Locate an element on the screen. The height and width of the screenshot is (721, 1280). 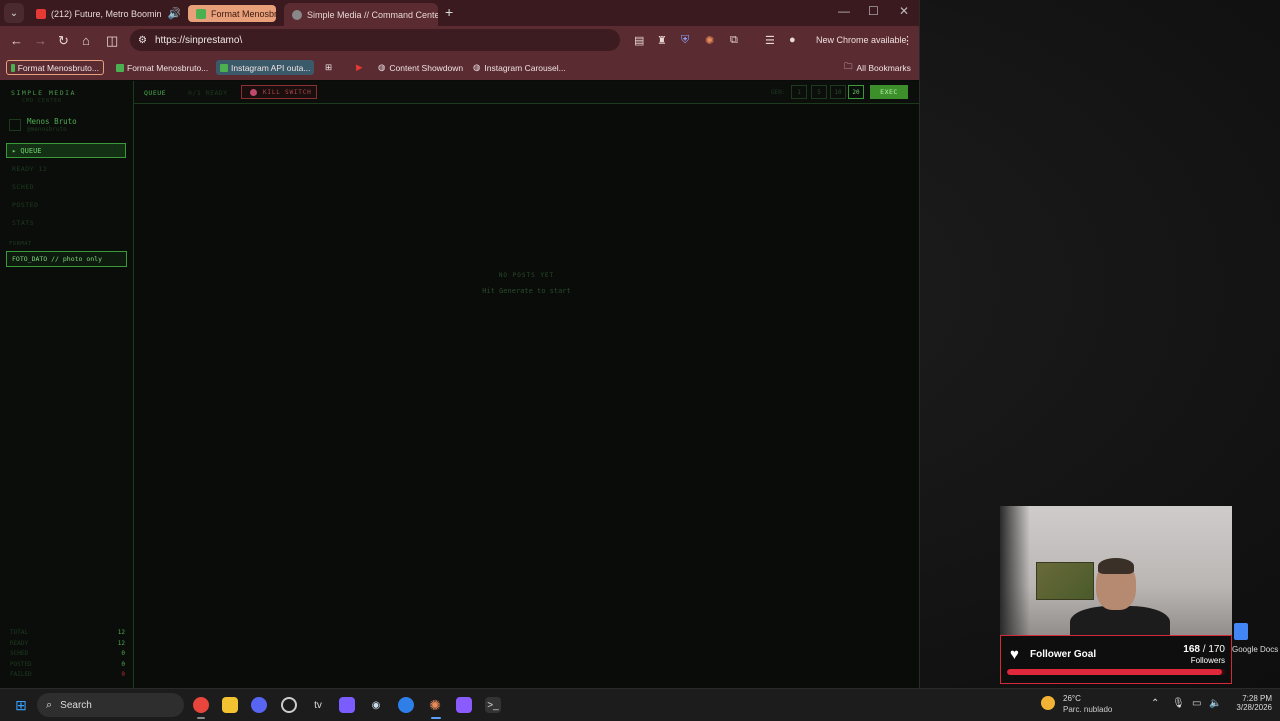
display-icon: ▭ is located at coordinates (1196, 703).